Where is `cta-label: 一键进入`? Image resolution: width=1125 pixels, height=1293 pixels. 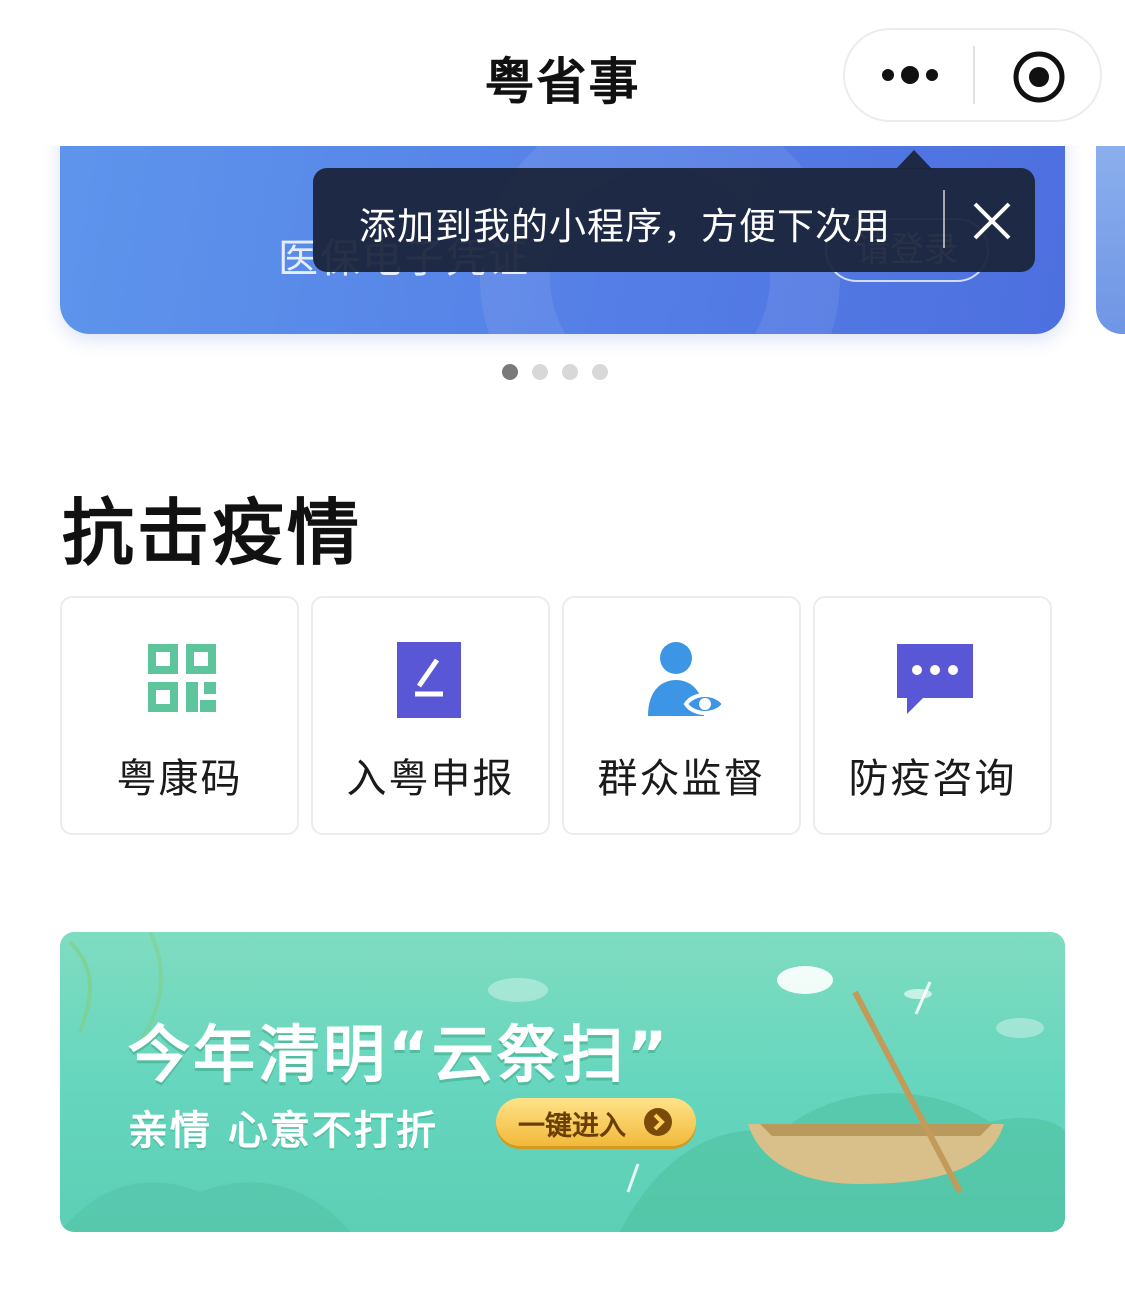
cta-label: 一键进入 is located at coordinates (572, 1126).